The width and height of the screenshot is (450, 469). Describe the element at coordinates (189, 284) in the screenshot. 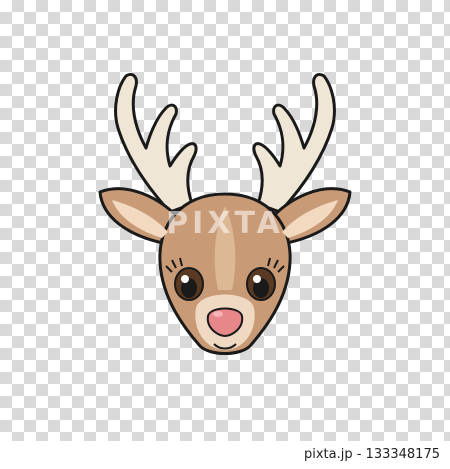

I see `left-eye` at that location.